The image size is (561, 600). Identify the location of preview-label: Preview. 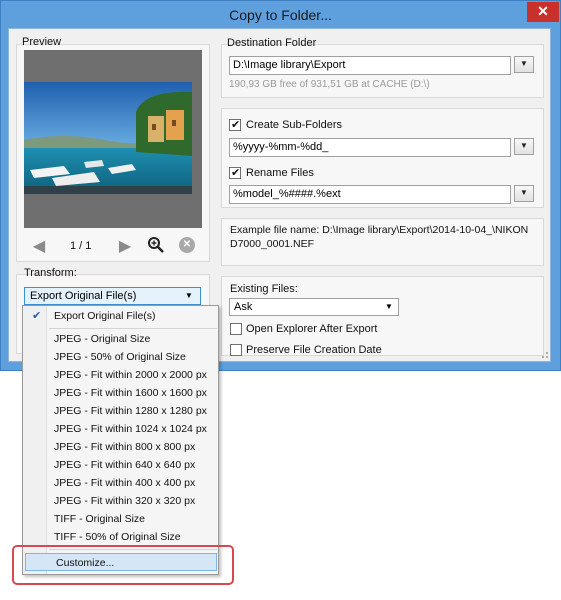
(42, 42).